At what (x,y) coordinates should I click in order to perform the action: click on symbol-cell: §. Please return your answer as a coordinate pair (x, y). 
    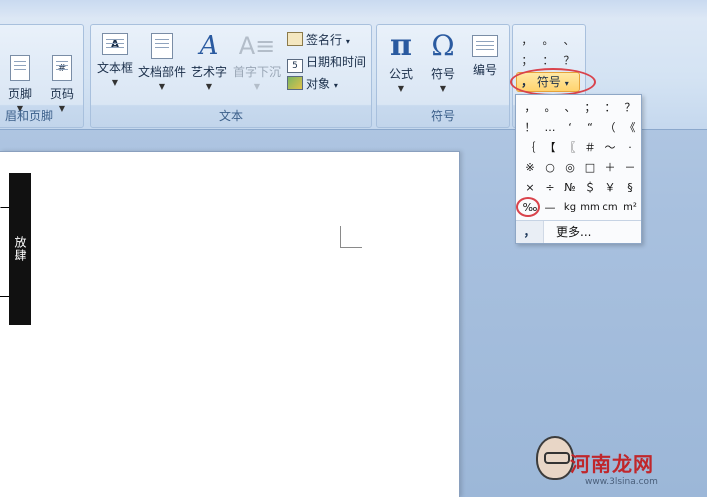
    Looking at the image, I should click on (630, 188).